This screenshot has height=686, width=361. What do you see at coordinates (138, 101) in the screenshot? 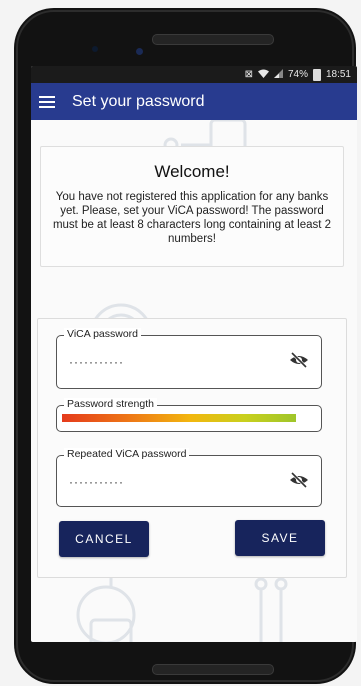
I see `page-title: Set your password` at bounding box center [138, 101].